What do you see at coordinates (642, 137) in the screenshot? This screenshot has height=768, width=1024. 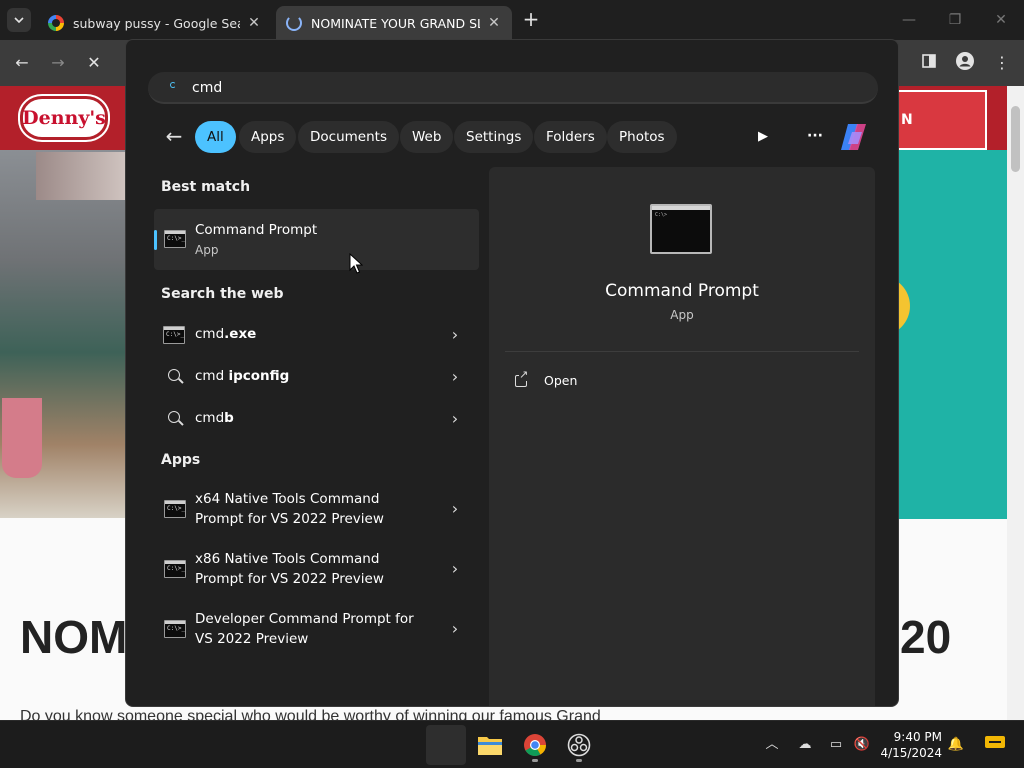 I see `filter-photos: Photos` at bounding box center [642, 137].